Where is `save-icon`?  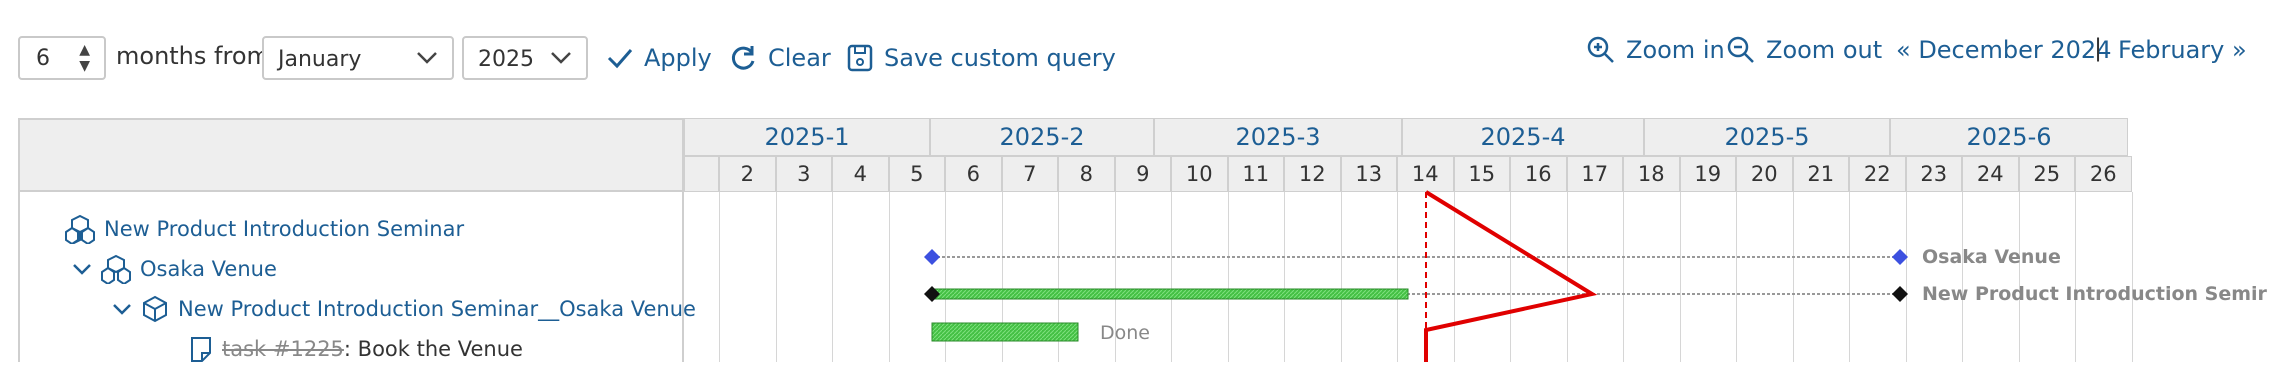 save-icon is located at coordinates (860, 58).